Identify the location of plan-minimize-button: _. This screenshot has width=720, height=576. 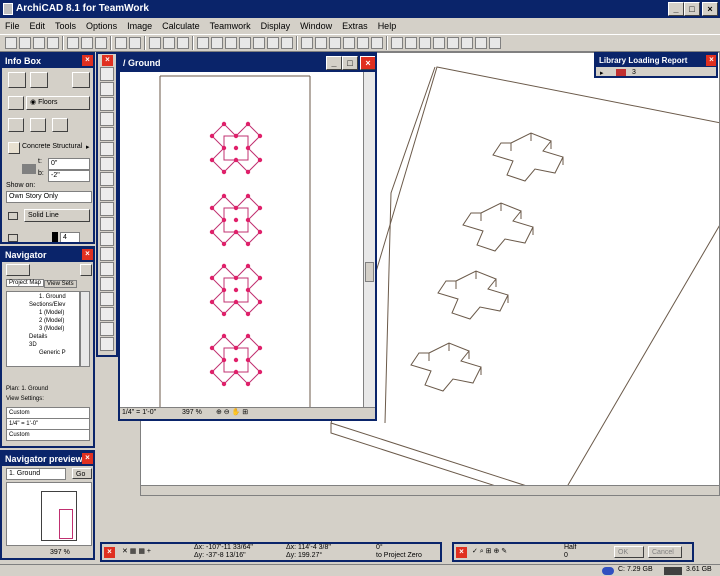
(334, 63).